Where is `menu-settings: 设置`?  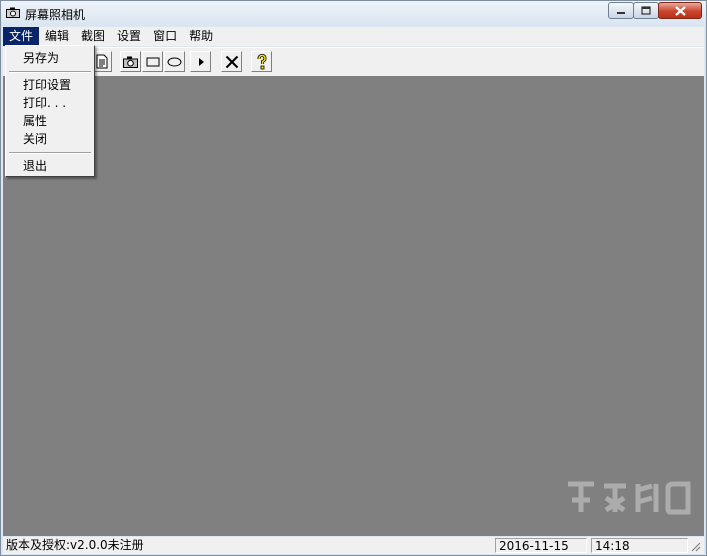
menu-settings: 设置 is located at coordinates (129, 36).